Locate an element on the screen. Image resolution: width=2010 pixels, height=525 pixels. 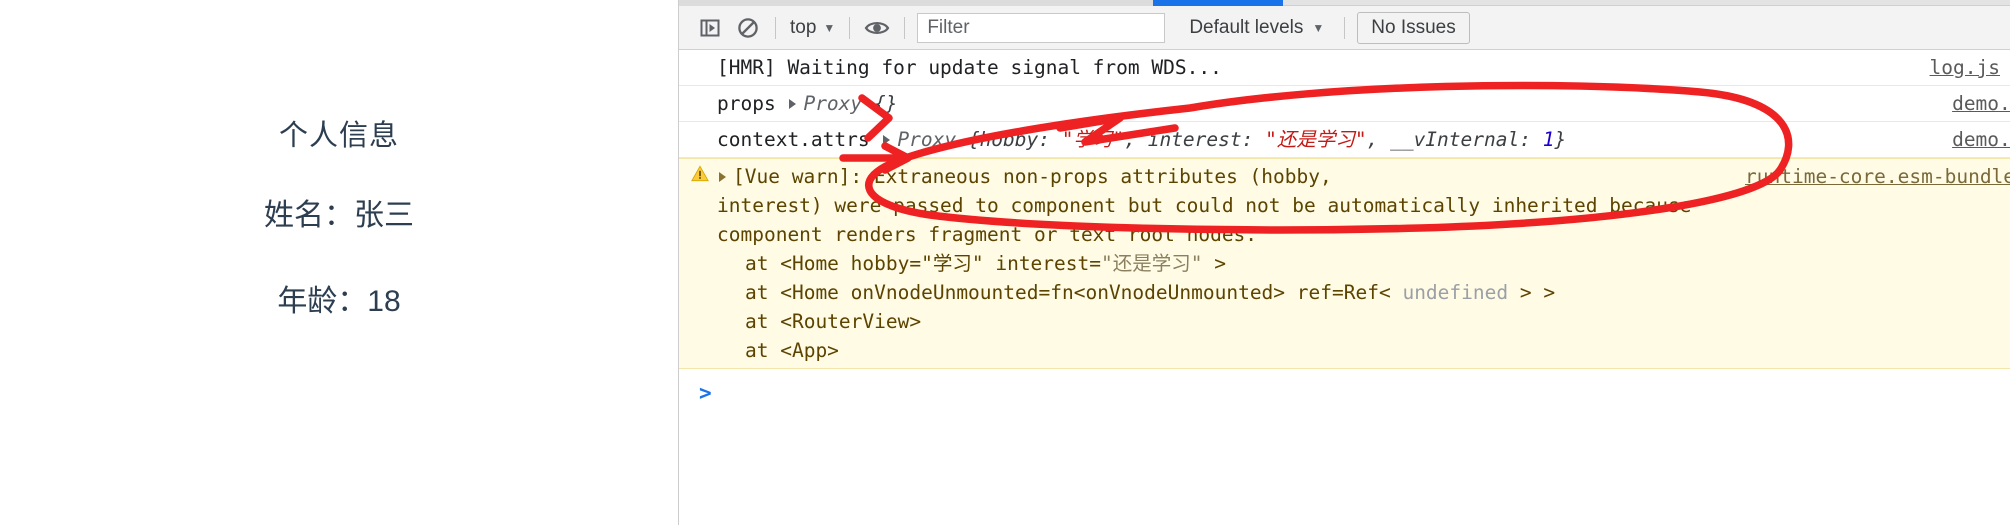
console-toolbar: top ▼ Default levels ▼ No Issues is located at coordinates (1344, 28).